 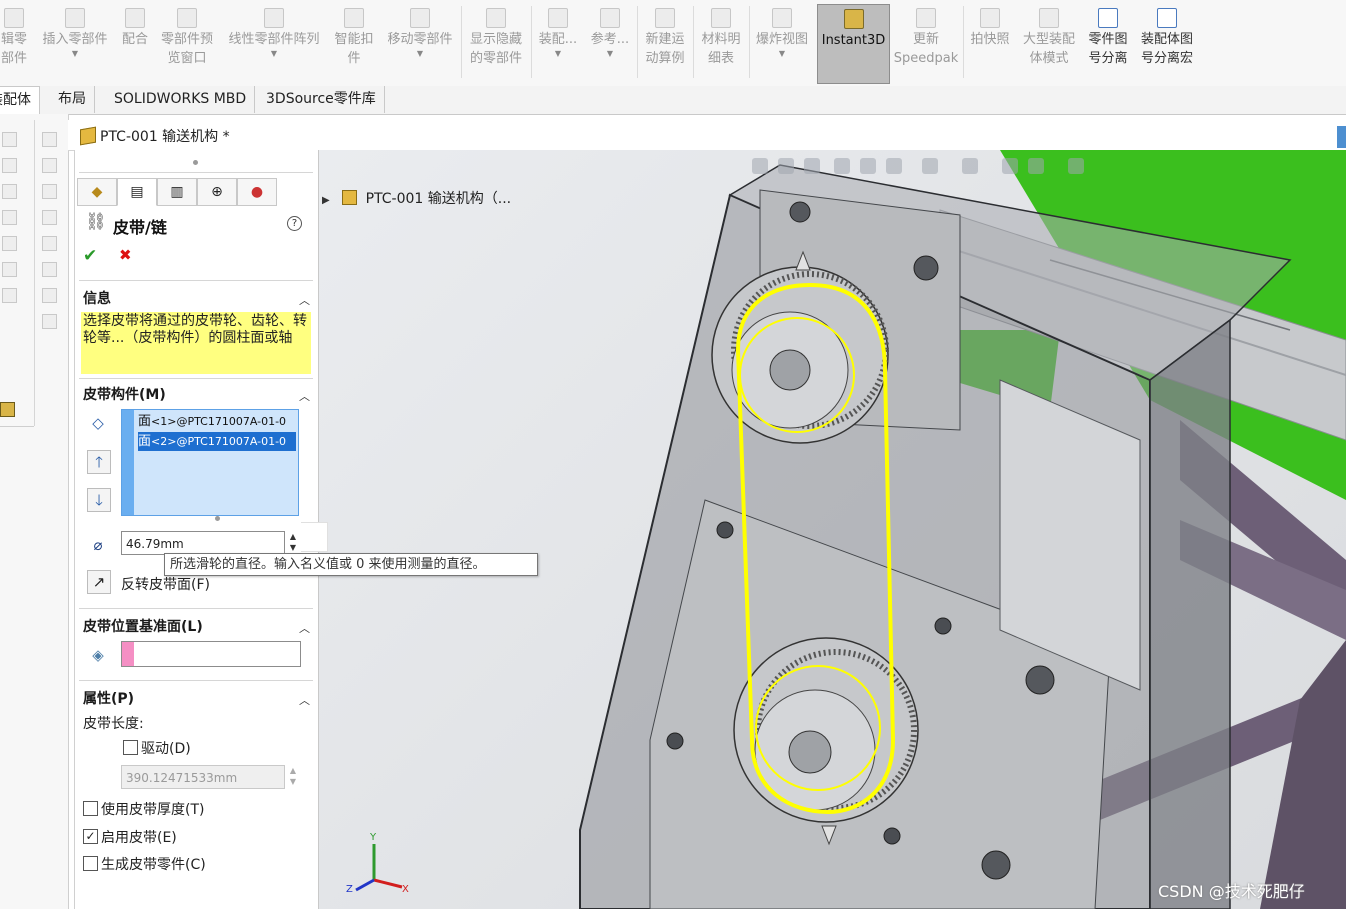 What do you see at coordinates (143, 626) in the screenshot?
I see `belt-plane-header: 皮带位置基准面(L)` at bounding box center [143, 626].